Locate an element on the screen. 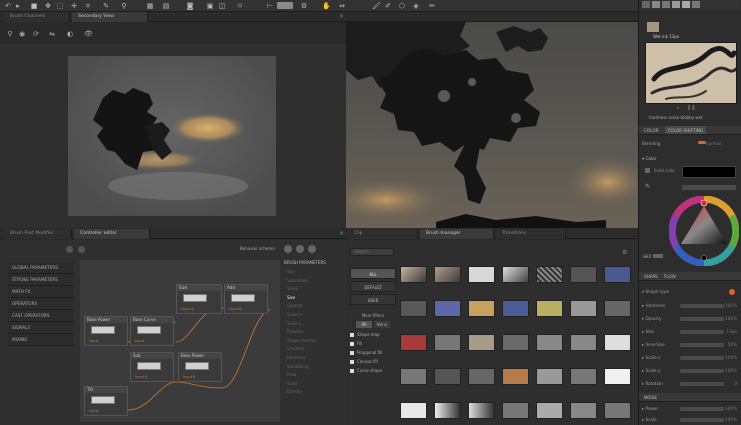 The image size is (741, 425). smudge-icon: ✐ is located at coordinates (388, 6).